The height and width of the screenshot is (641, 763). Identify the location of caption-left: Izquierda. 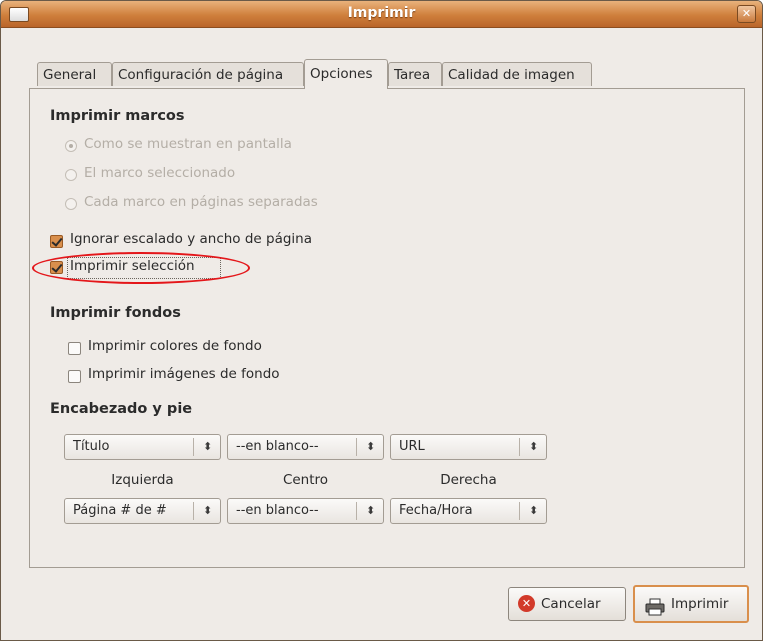
(142, 480).